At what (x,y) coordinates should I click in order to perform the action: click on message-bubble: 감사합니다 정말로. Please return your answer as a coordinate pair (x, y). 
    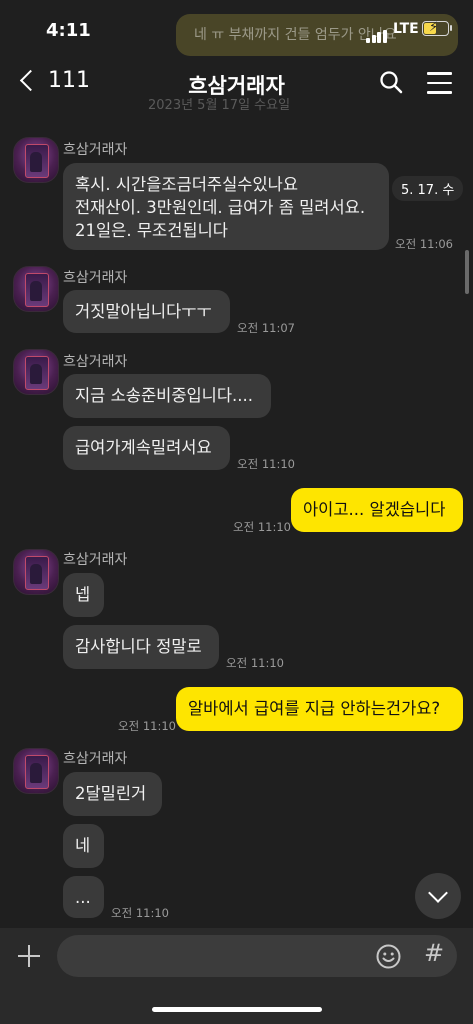
    Looking at the image, I should click on (141, 647).